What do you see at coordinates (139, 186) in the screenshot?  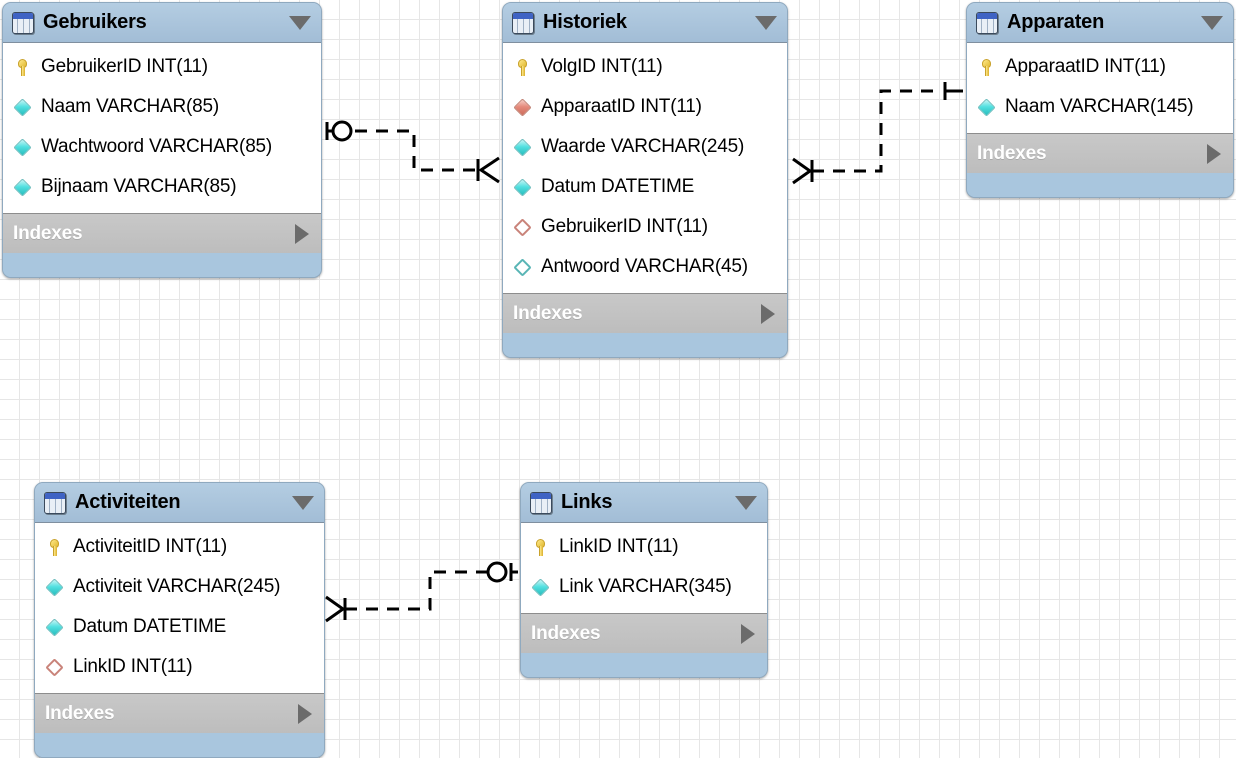 I see `column-label: Bijnaam VARCHAR(85)` at bounding box center [139, 186].